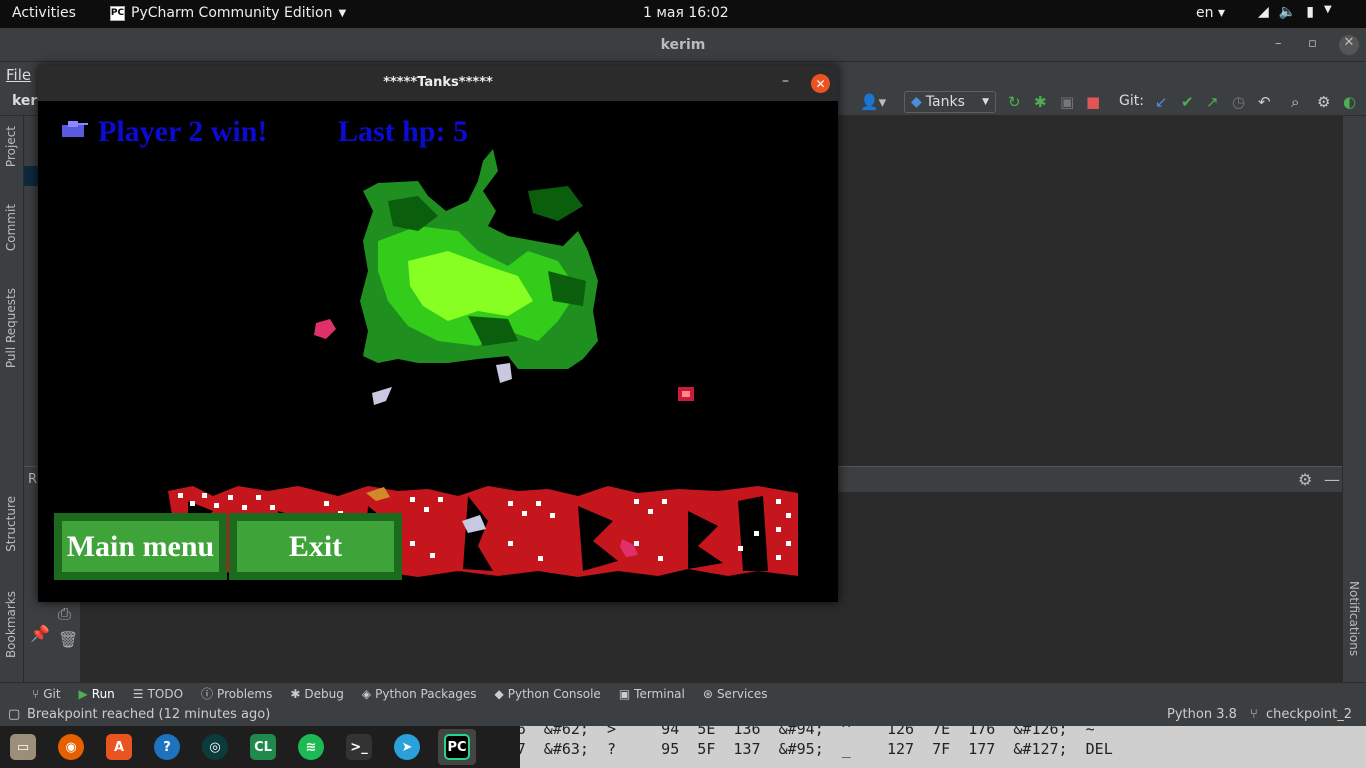  Describe the element at coordinates (232, 13) in the screenshot. I see `app-menu-label: PyCharm Community Edition` at that location.